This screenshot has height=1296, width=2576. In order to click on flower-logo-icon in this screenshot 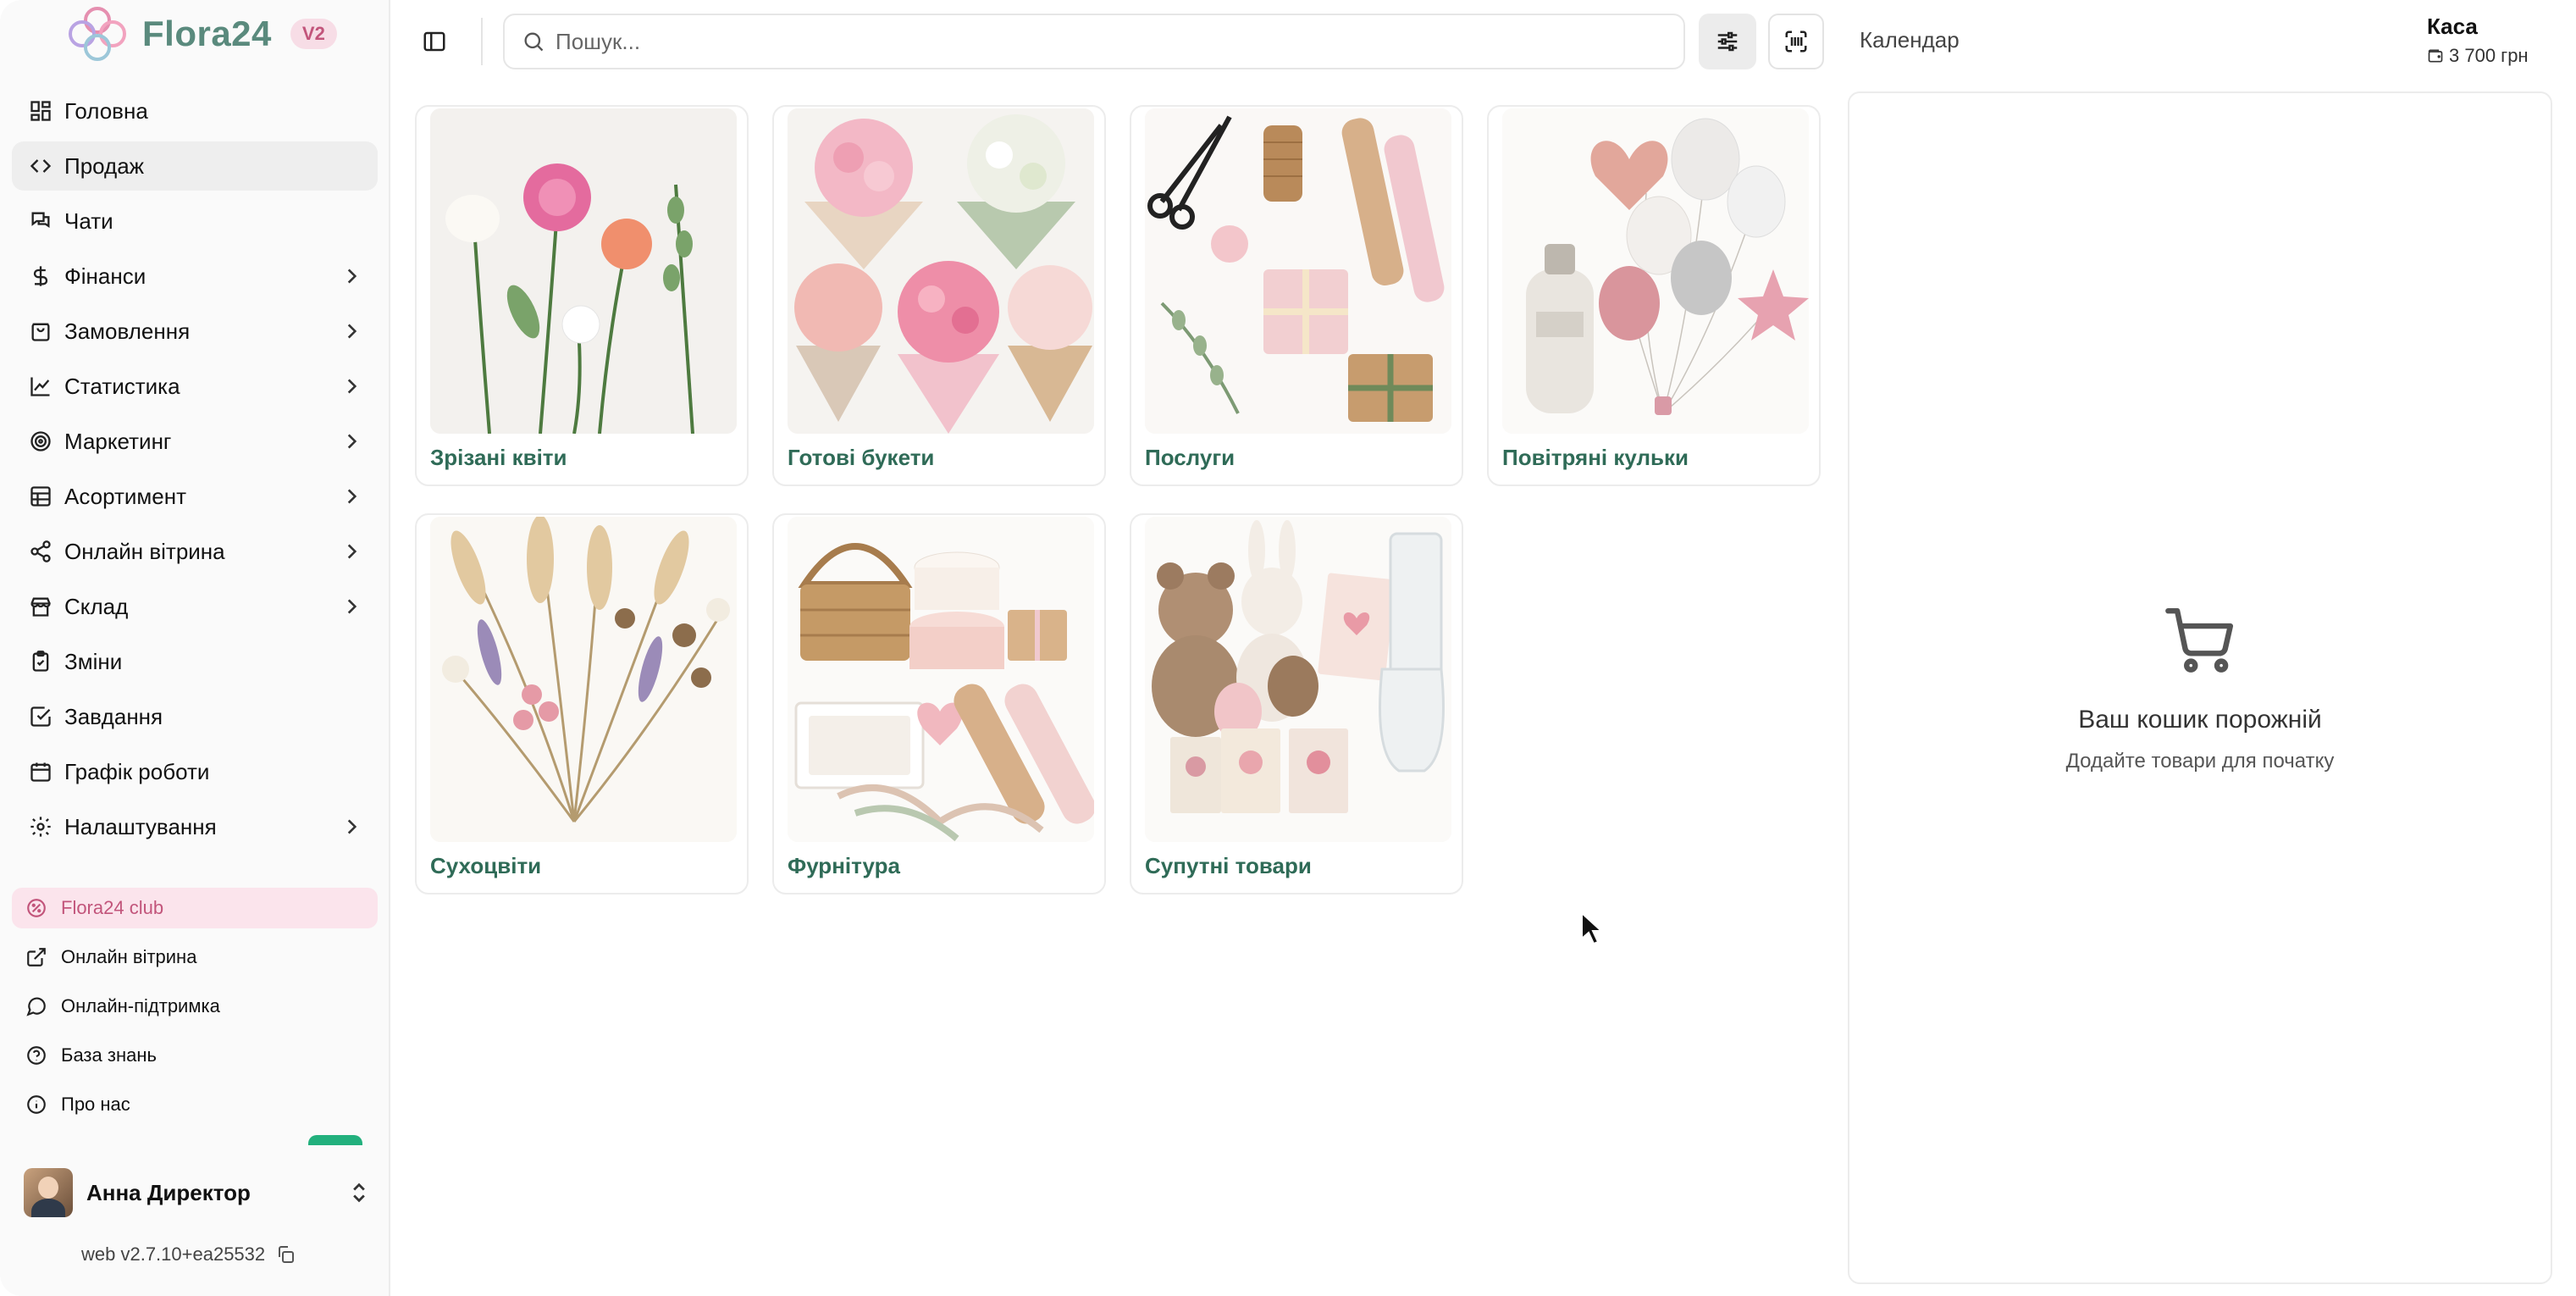, I will do `click(97, 34)`.